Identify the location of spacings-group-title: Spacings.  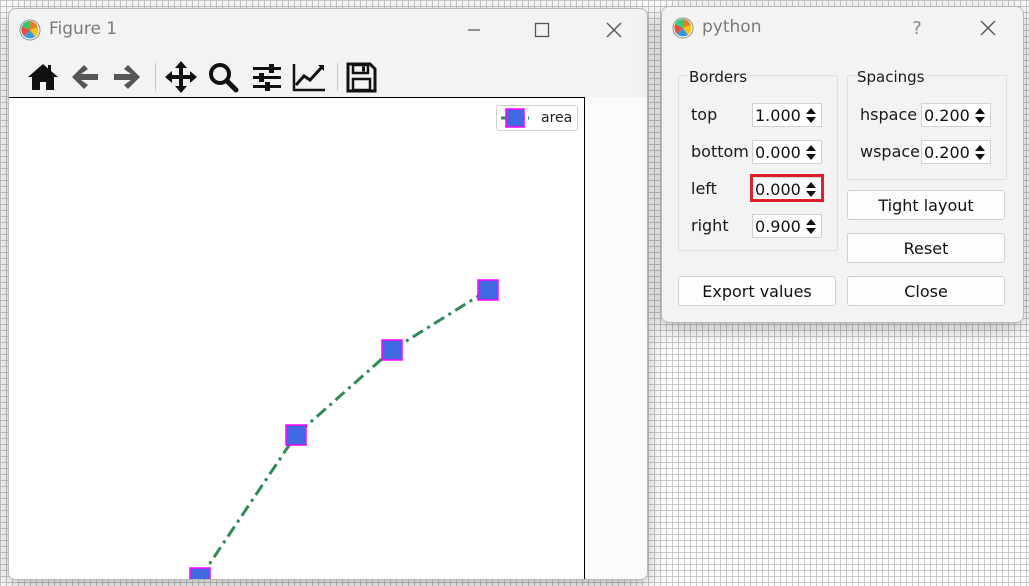
(891, 77).